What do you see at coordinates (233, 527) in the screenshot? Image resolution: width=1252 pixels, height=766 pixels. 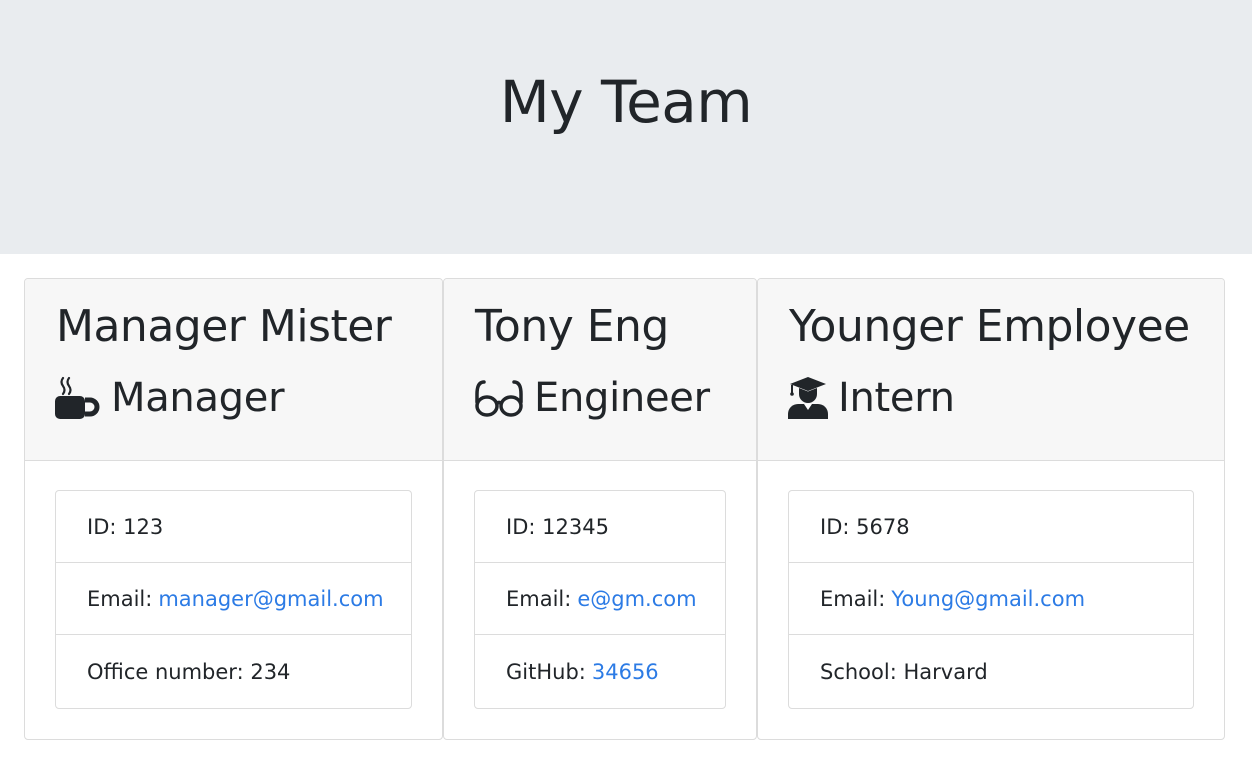 I see `list-item-id: ID: 123` at bounding box center [233, 527].